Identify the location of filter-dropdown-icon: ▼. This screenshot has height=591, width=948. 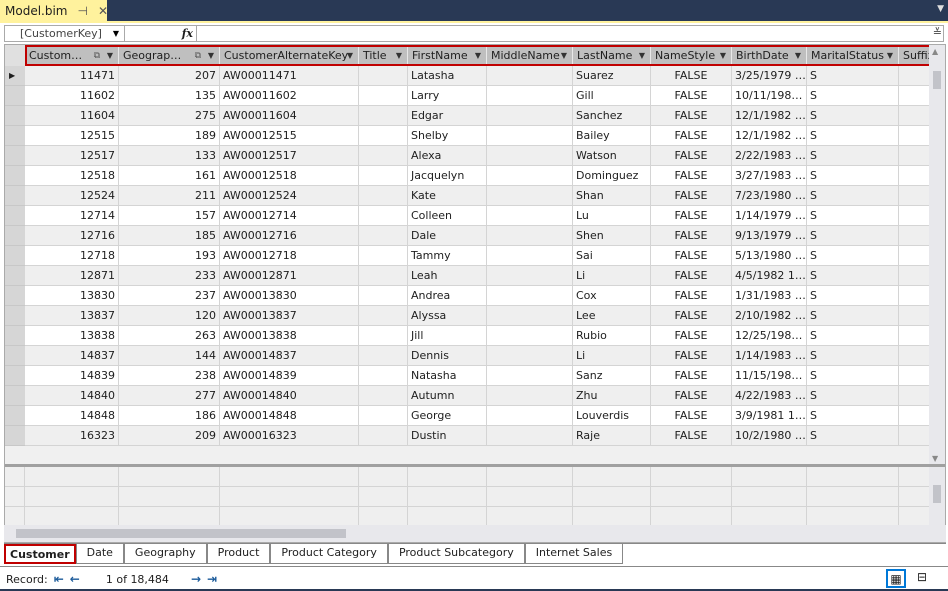
(399, 55).